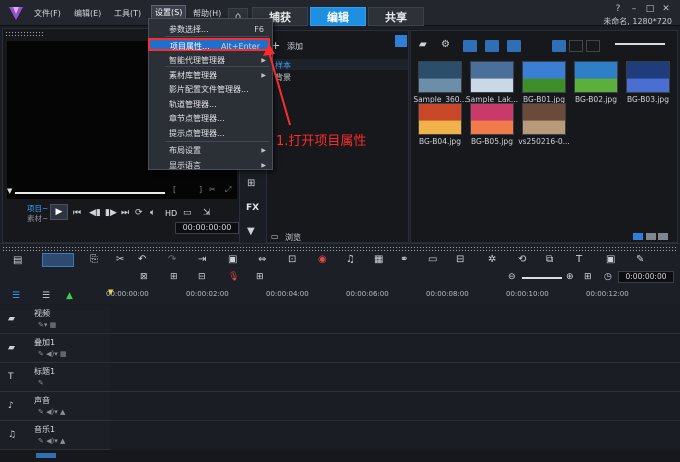 The image size is (680, 462). What do you see at coordinates (634, 9) in the screenshot?
I see `minimize-icon: –` at bounding box center [634, 9].